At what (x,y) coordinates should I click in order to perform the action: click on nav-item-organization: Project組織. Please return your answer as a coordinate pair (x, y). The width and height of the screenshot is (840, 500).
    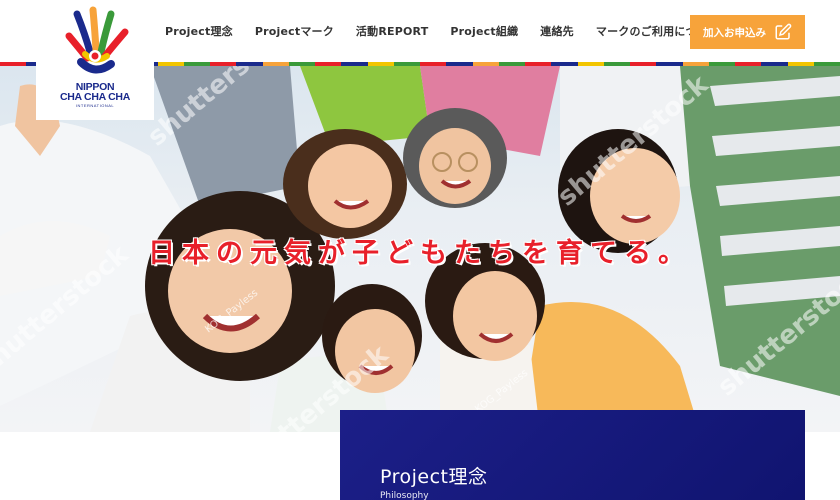
    Looking at the image, I should click on (484, 31).